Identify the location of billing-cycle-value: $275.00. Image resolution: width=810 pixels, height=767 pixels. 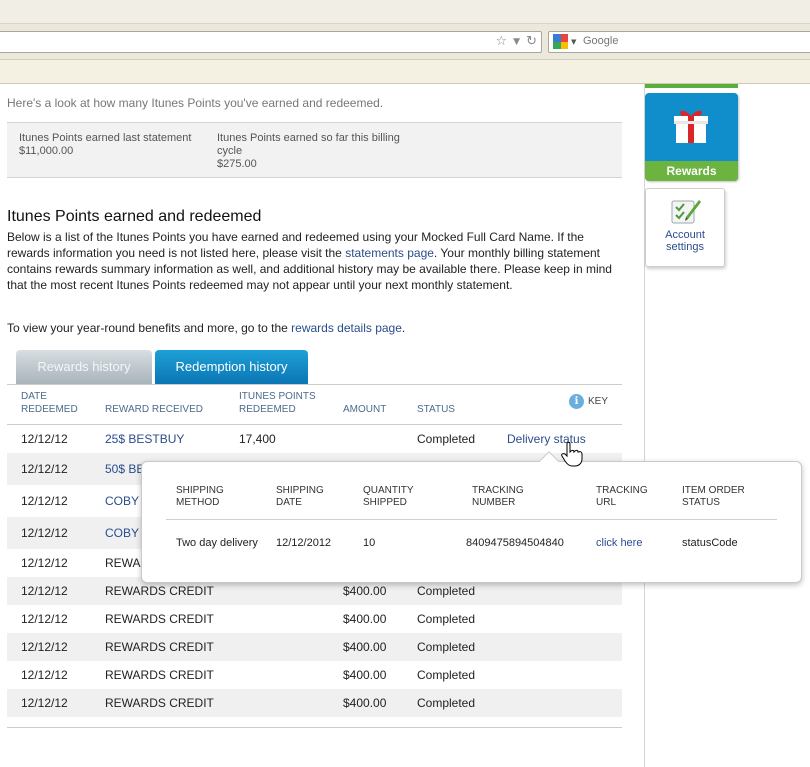
(237, 164).